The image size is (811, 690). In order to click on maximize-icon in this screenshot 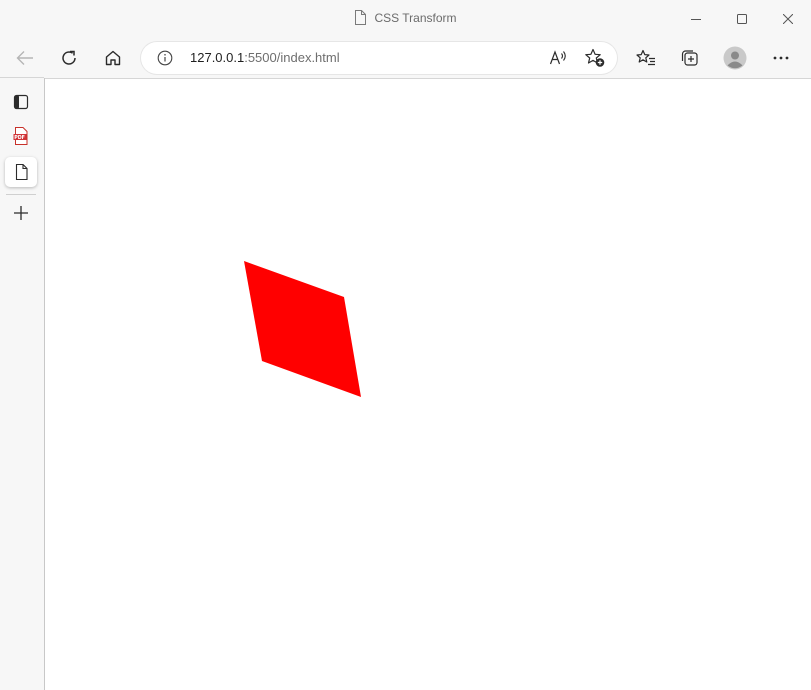, I will do `click(742, 19)`.